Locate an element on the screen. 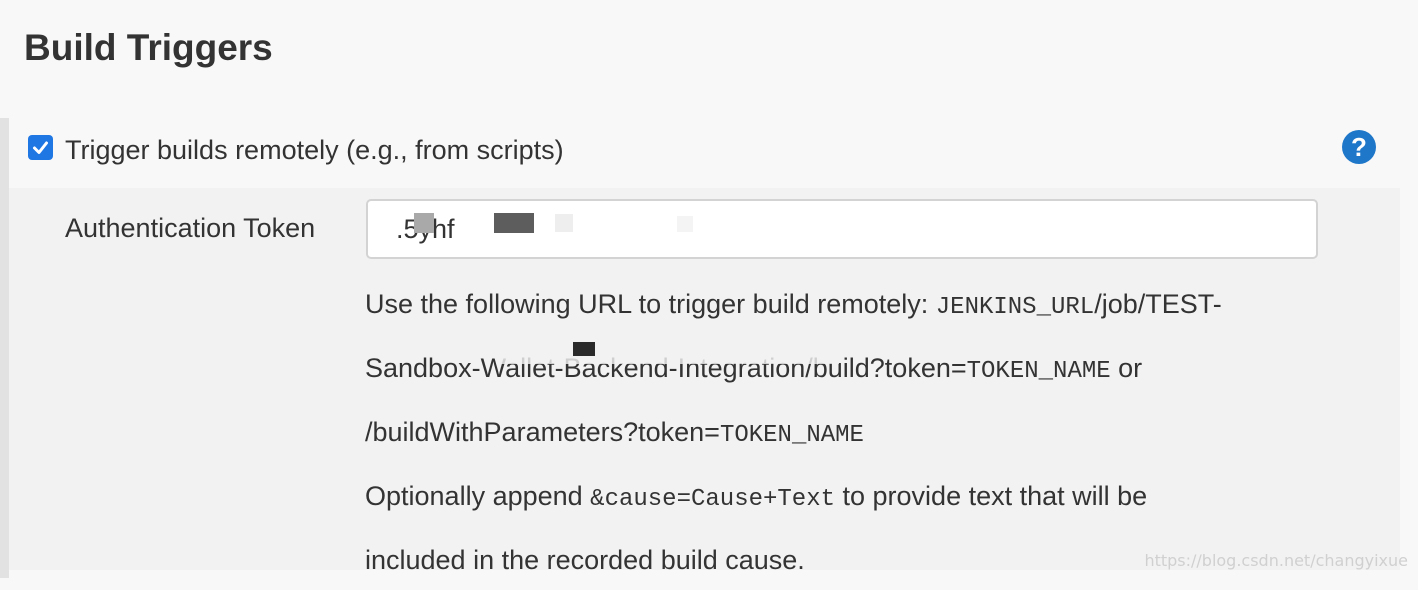 This screenshot has width=1418, height=590. check-icon is located at coordinates (40, 147).